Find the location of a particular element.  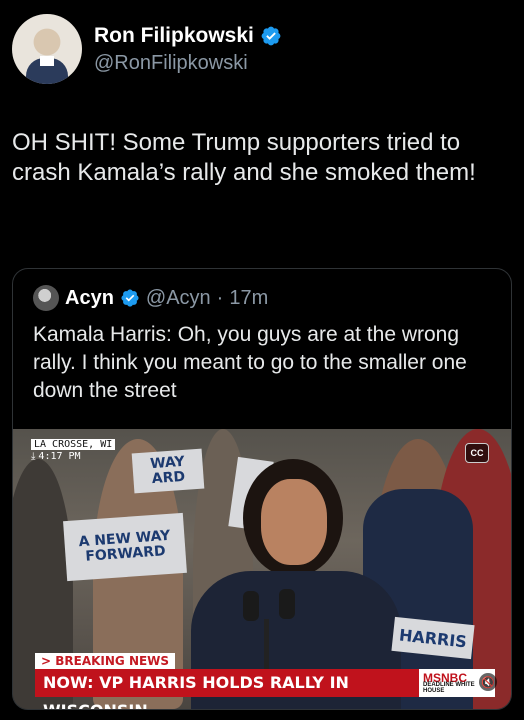

tweet-header: Ron Filipkowski @RonFilipkowski is located at coordinates (147, 49).